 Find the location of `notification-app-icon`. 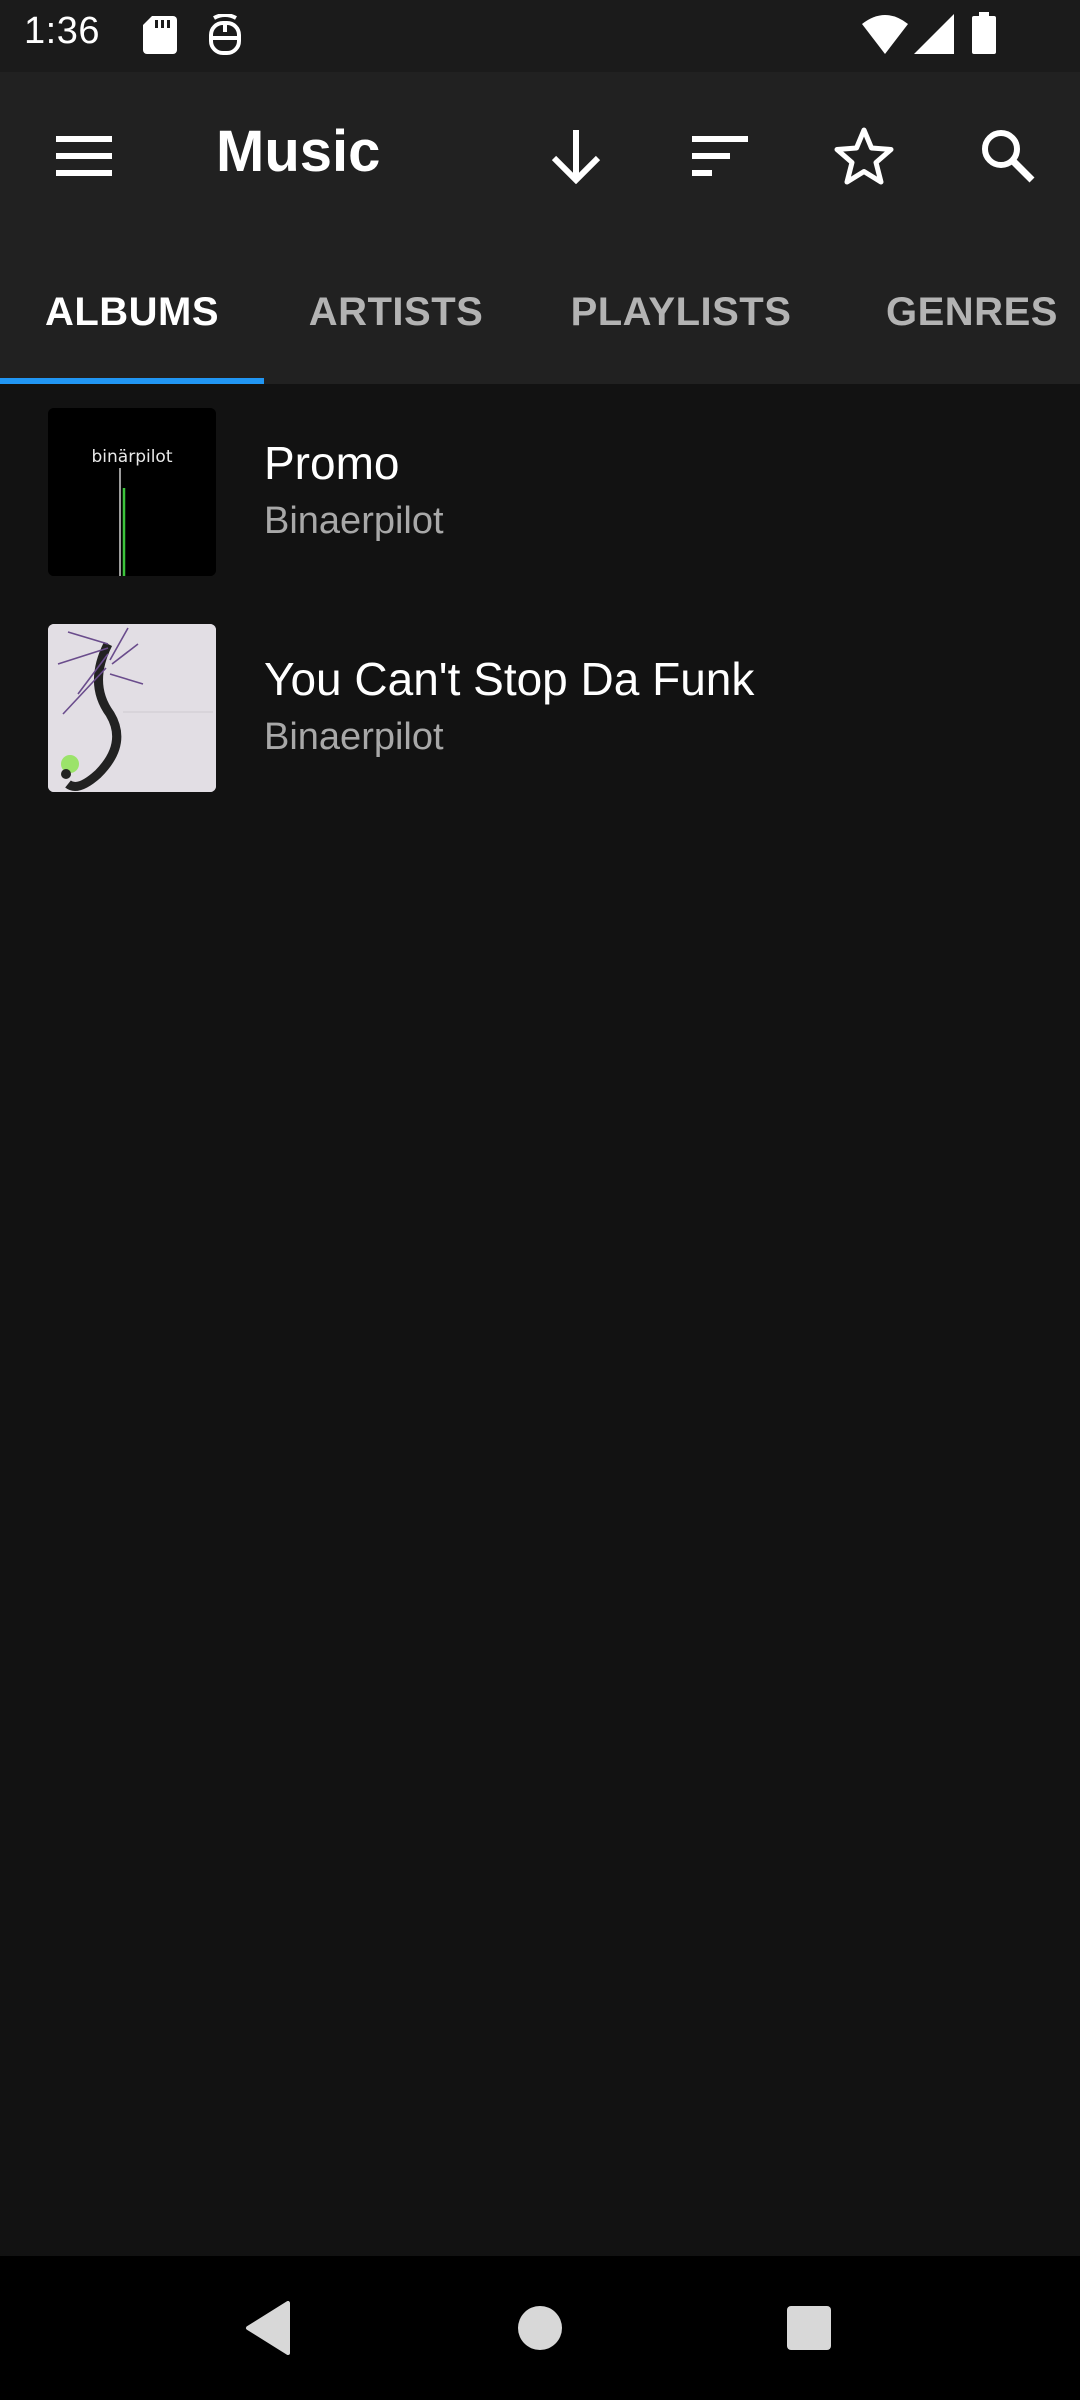

notification-app-icon is located at coordinates (225, 34).